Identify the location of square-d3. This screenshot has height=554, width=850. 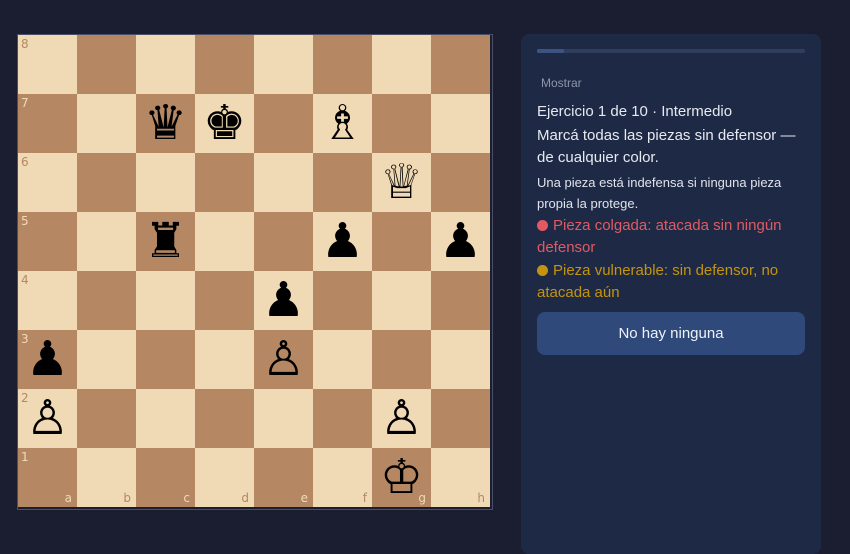
(224, 359).